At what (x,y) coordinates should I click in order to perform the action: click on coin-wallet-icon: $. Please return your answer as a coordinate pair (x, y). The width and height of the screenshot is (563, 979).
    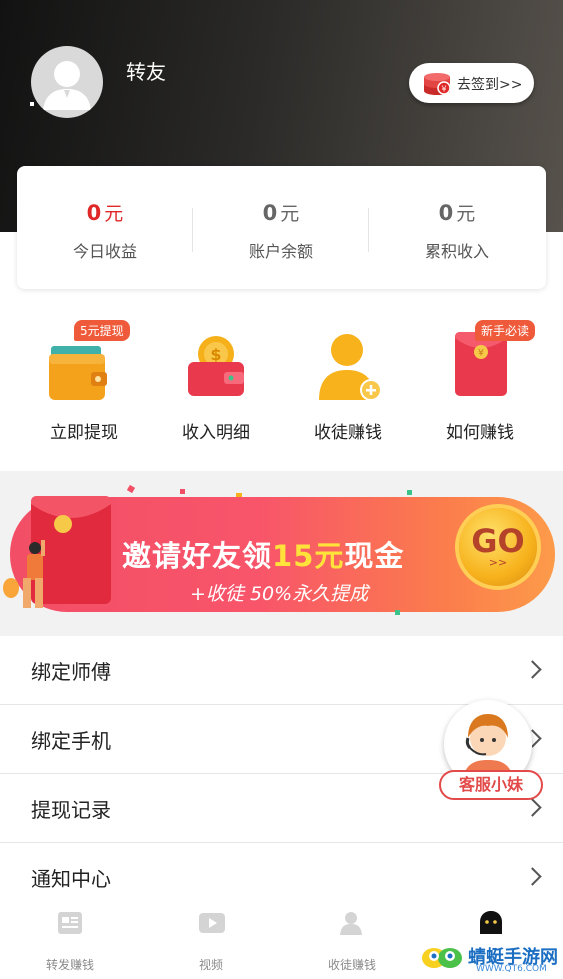
    Looking at the image, I should click on (216, 366).